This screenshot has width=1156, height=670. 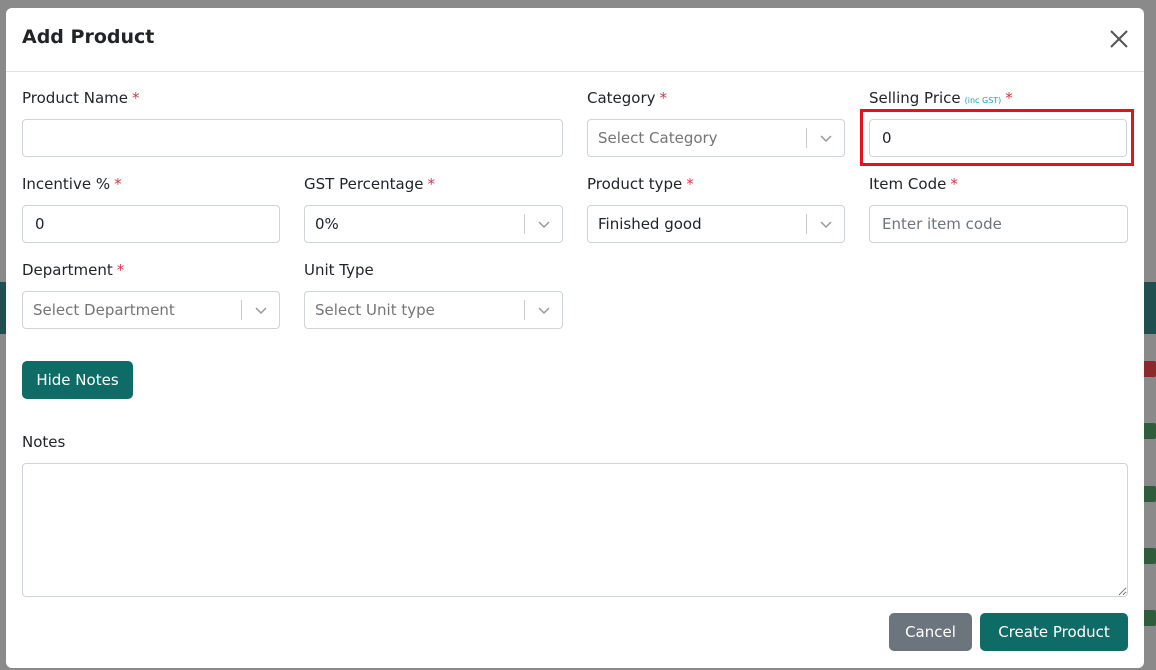 What do you see at coordinates (339, 270) in the screenshot?
I see `unit-type-label: Unit Type` at bounding box center [339, 270].